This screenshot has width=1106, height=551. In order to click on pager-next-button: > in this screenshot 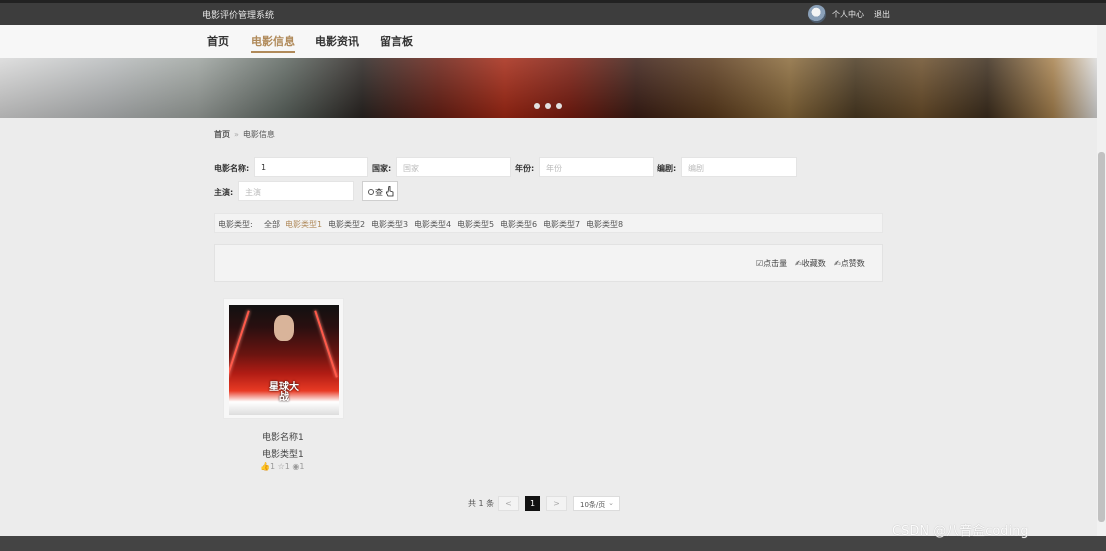, I will do `click(556, 503)`.